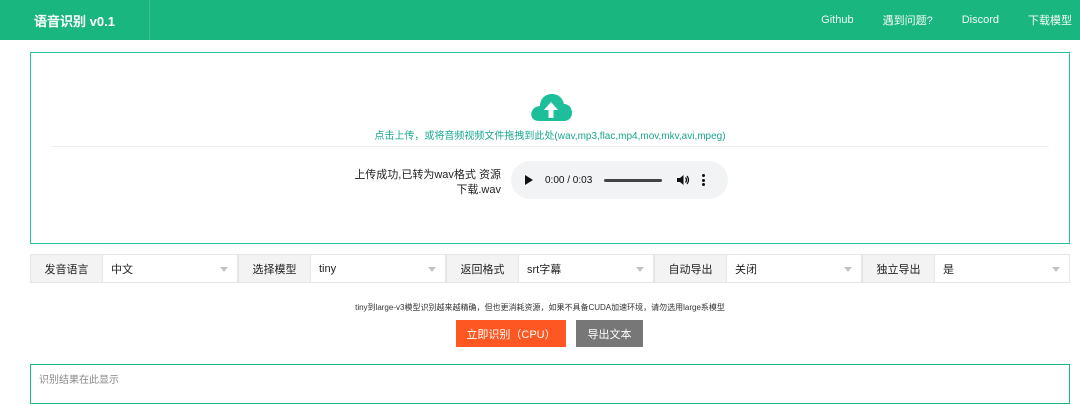 The image size is (1080, 404). I want to click on nav-link-discord: Discord, so click(980, 20).